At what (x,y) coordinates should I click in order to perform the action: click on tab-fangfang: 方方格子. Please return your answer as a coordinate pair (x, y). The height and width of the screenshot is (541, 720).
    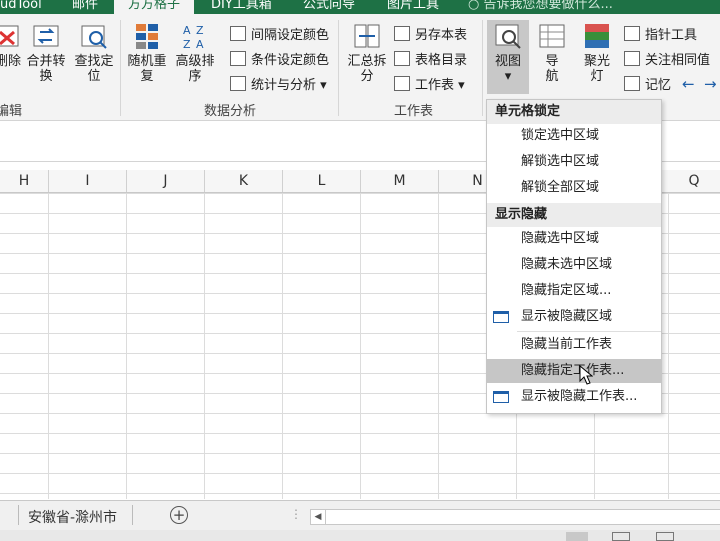
    Looking at the image, I should click on (154, 7).